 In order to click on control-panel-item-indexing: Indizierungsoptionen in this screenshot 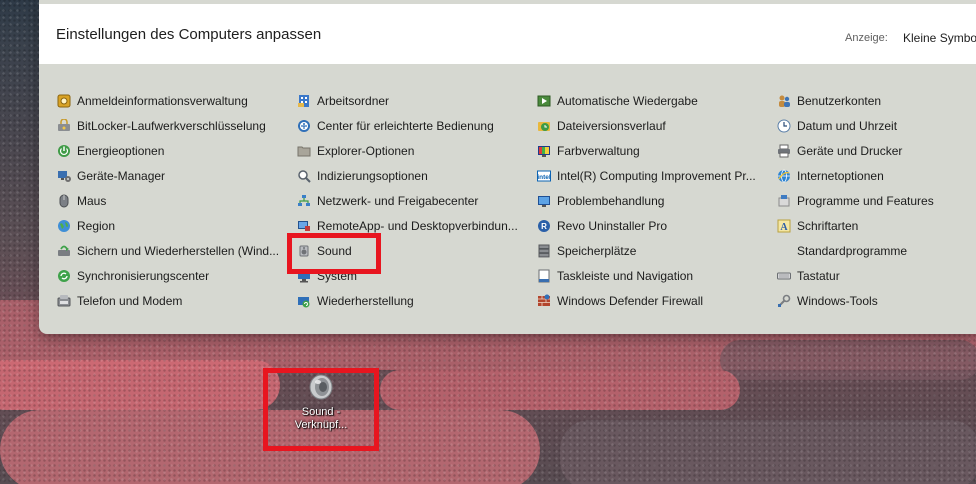, I will do `click(362, 176)`.